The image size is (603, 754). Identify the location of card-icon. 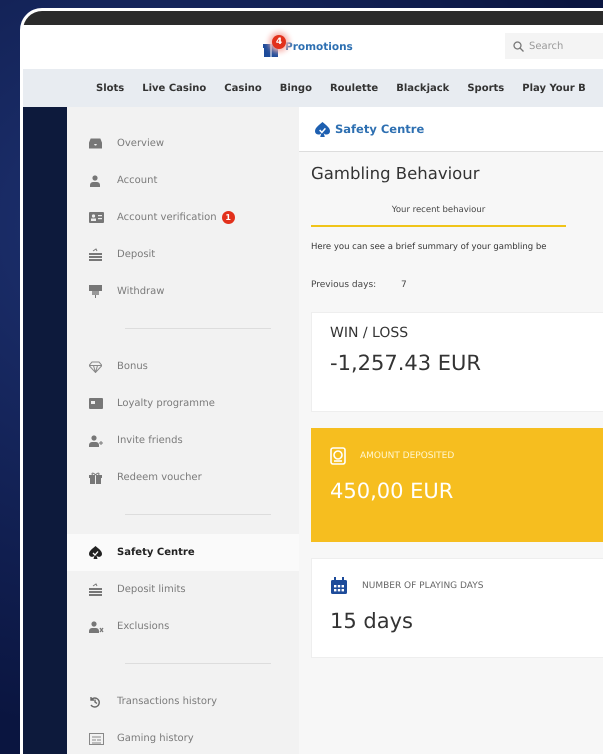
(96, 403).